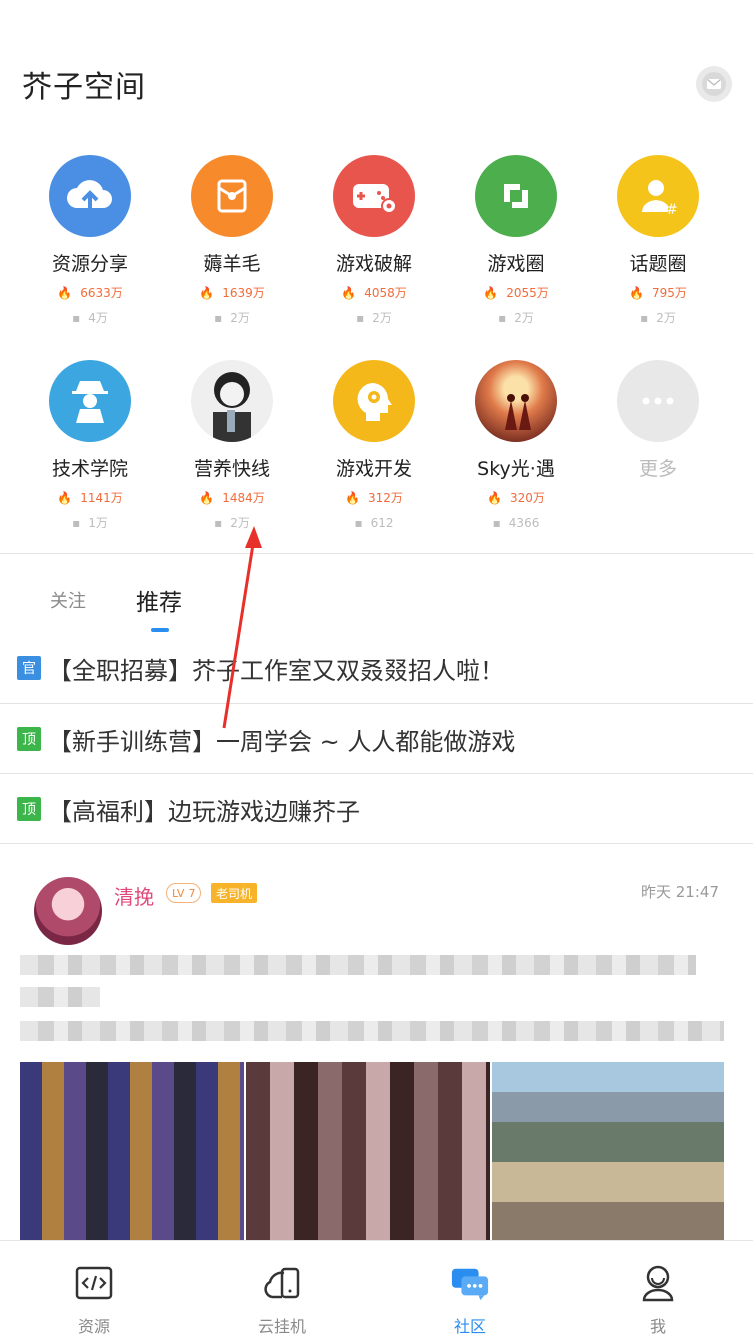 The image size is (753, 1340). I want to click on nav-me: 我, so click(658, 1290).